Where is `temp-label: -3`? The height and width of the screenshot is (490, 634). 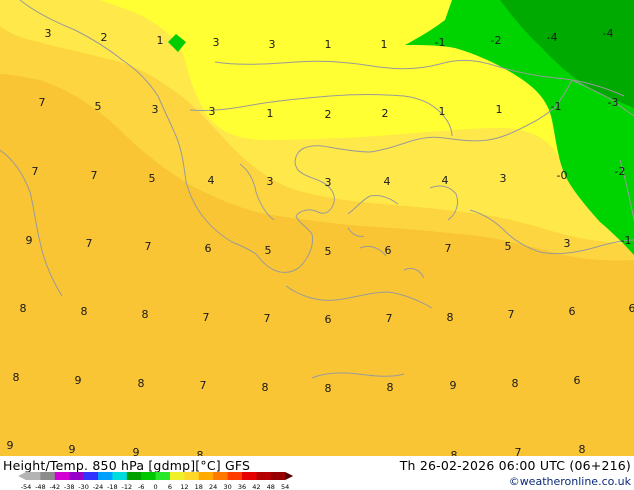 temp-label: -3 is located at coordinates (613, 102).